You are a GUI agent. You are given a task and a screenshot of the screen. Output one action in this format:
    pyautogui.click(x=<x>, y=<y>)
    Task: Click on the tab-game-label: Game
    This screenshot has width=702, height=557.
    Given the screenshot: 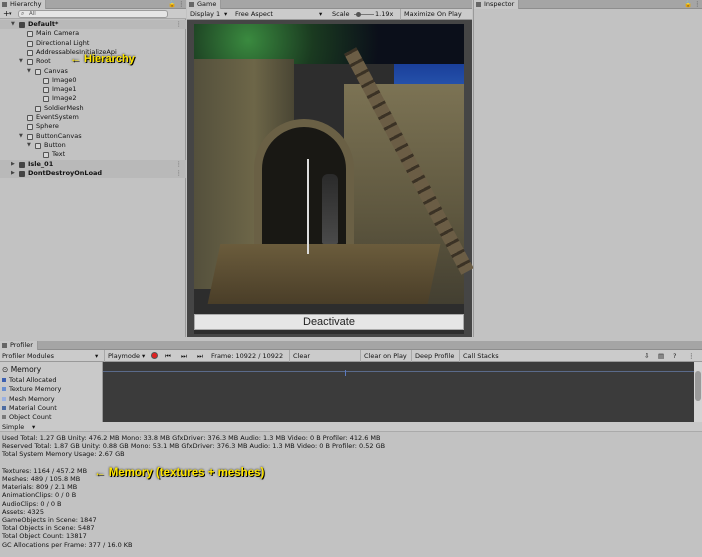 What is the action you would take?
    pyautogui.click(x=207, y=4)
    